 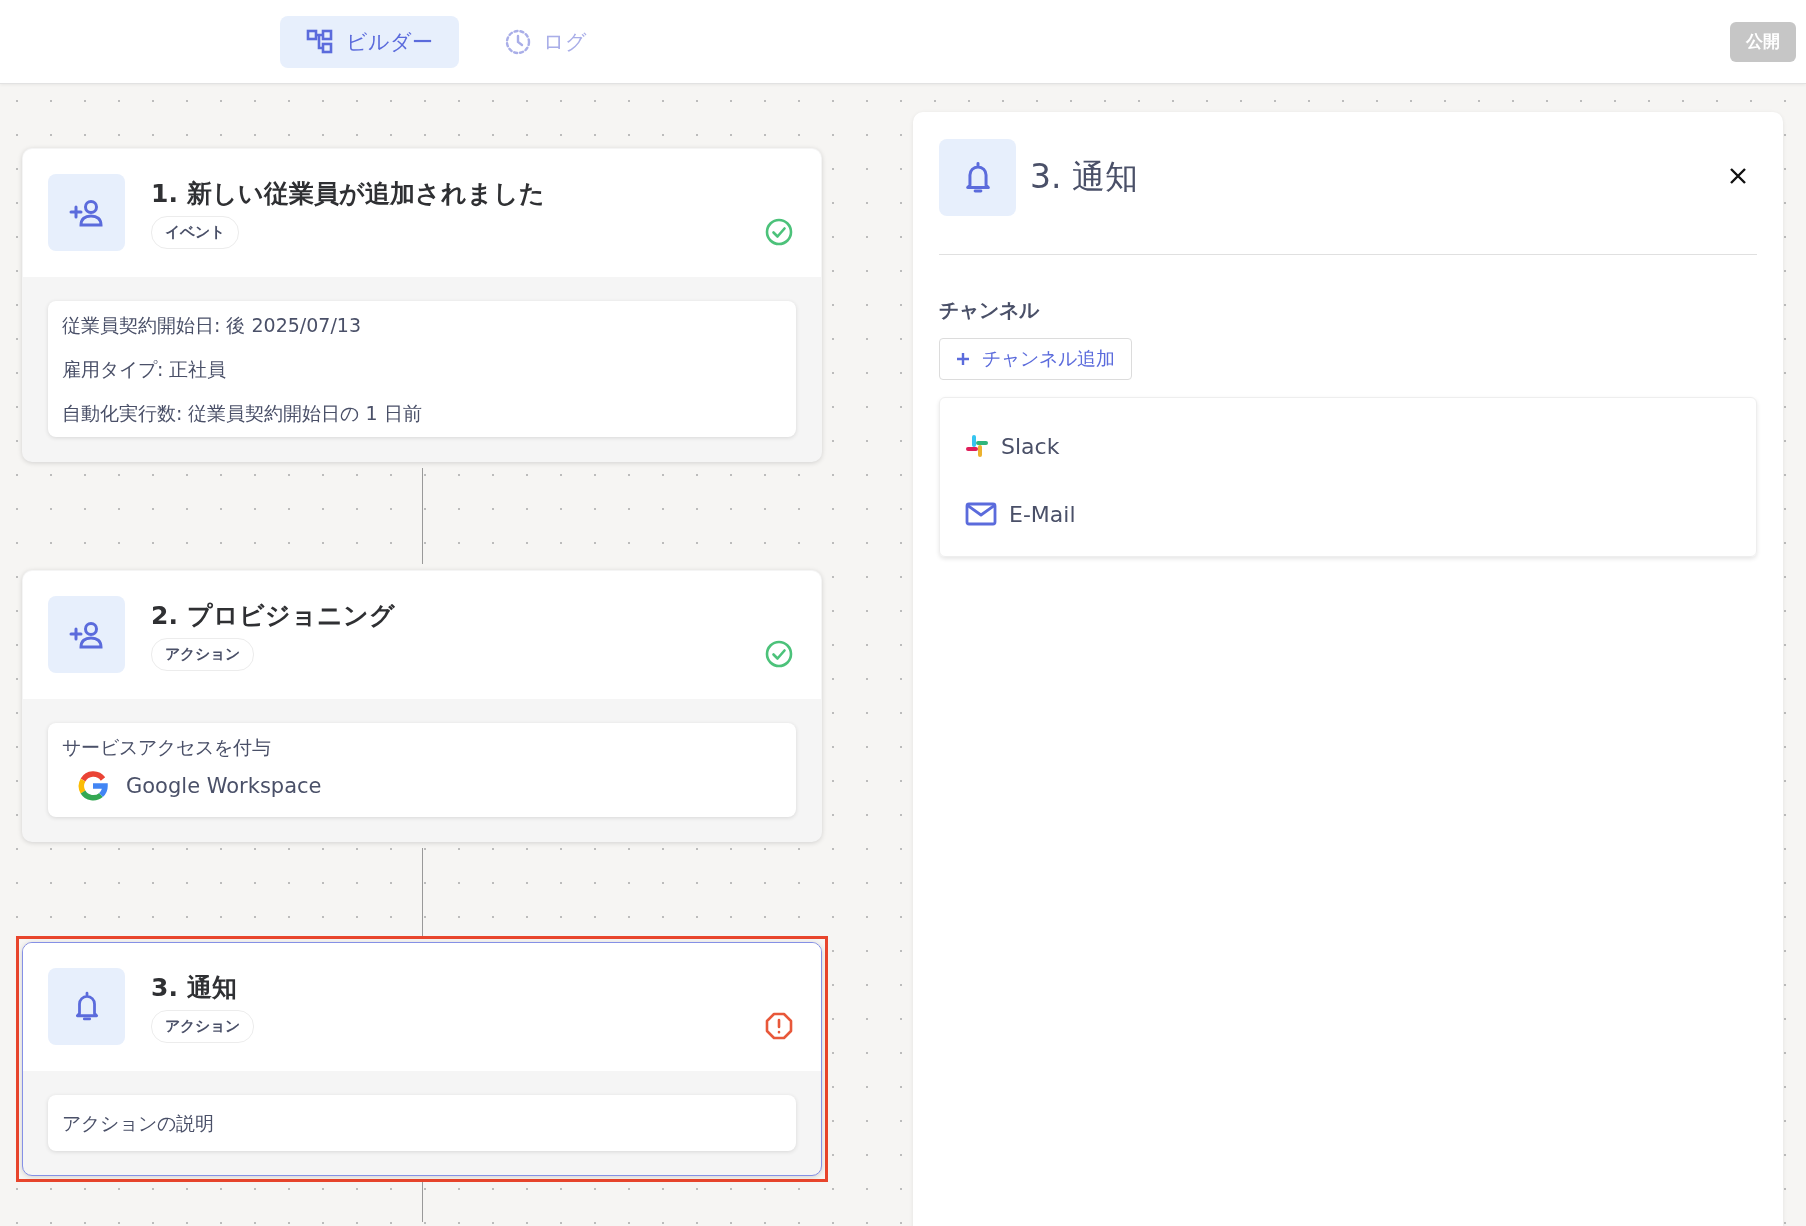 What do you see at coordinates (194, 988) in the screenshot?
I see `step-title: 3. 通知` at bounding box center [194, 988].